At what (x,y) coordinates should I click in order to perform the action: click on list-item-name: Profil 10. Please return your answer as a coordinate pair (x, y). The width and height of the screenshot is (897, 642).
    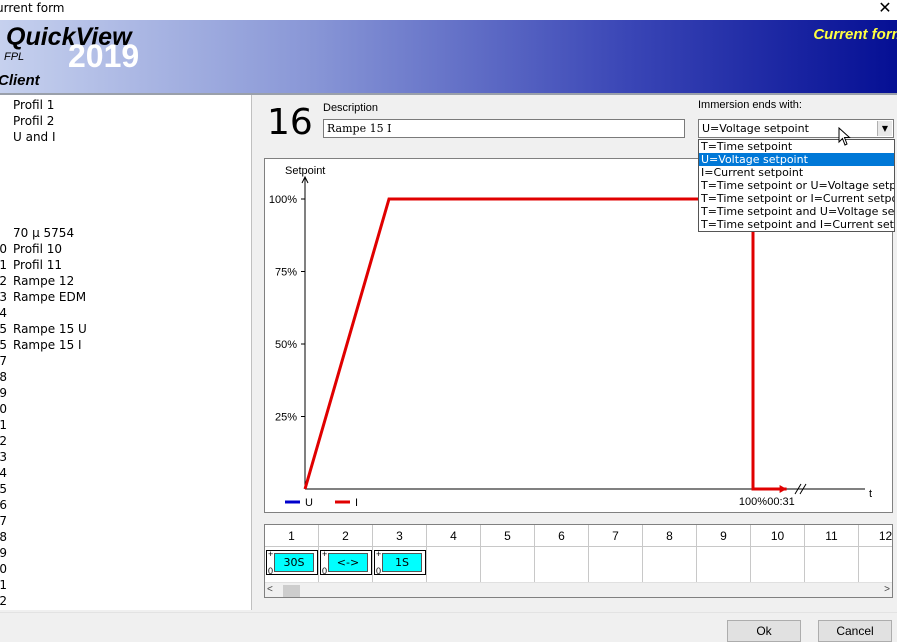
    Looking at the image, I should click on (38, 249).